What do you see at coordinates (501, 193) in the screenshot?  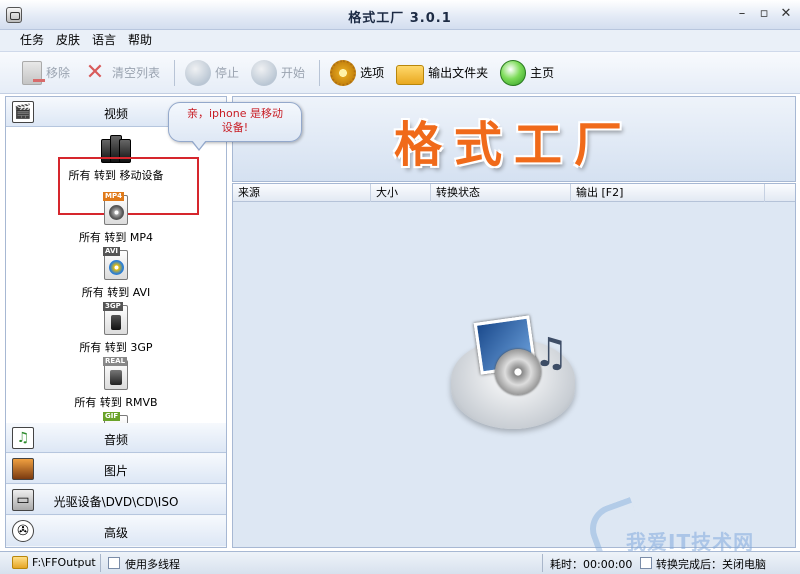 I see `column-status: 转换状态` at bounding box center [501, 193].